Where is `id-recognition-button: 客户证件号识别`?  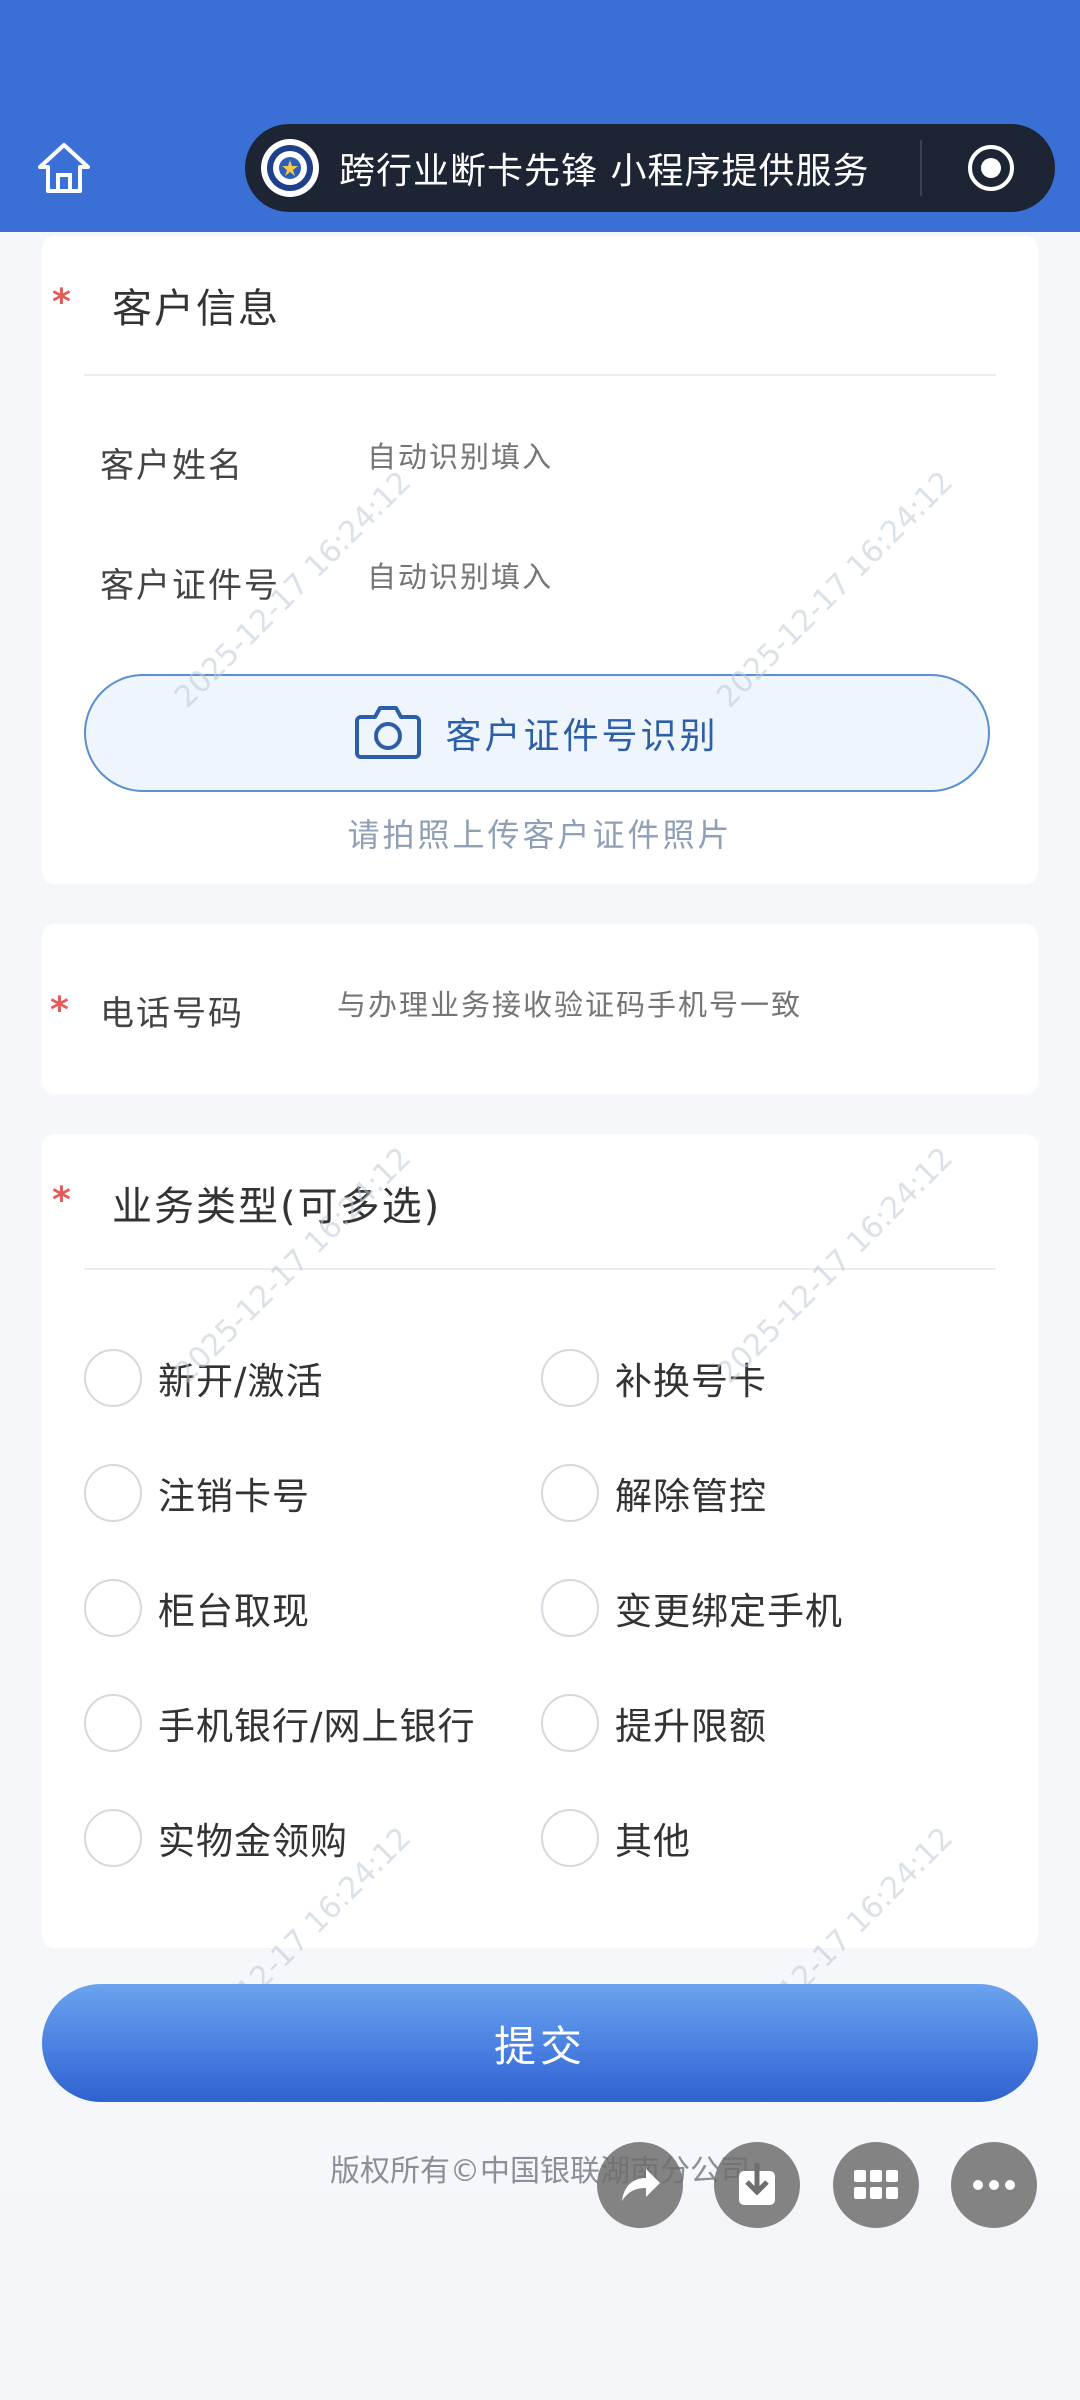 id-recognition-button: 客户证件号识别 is located at coordinates (537, 733).